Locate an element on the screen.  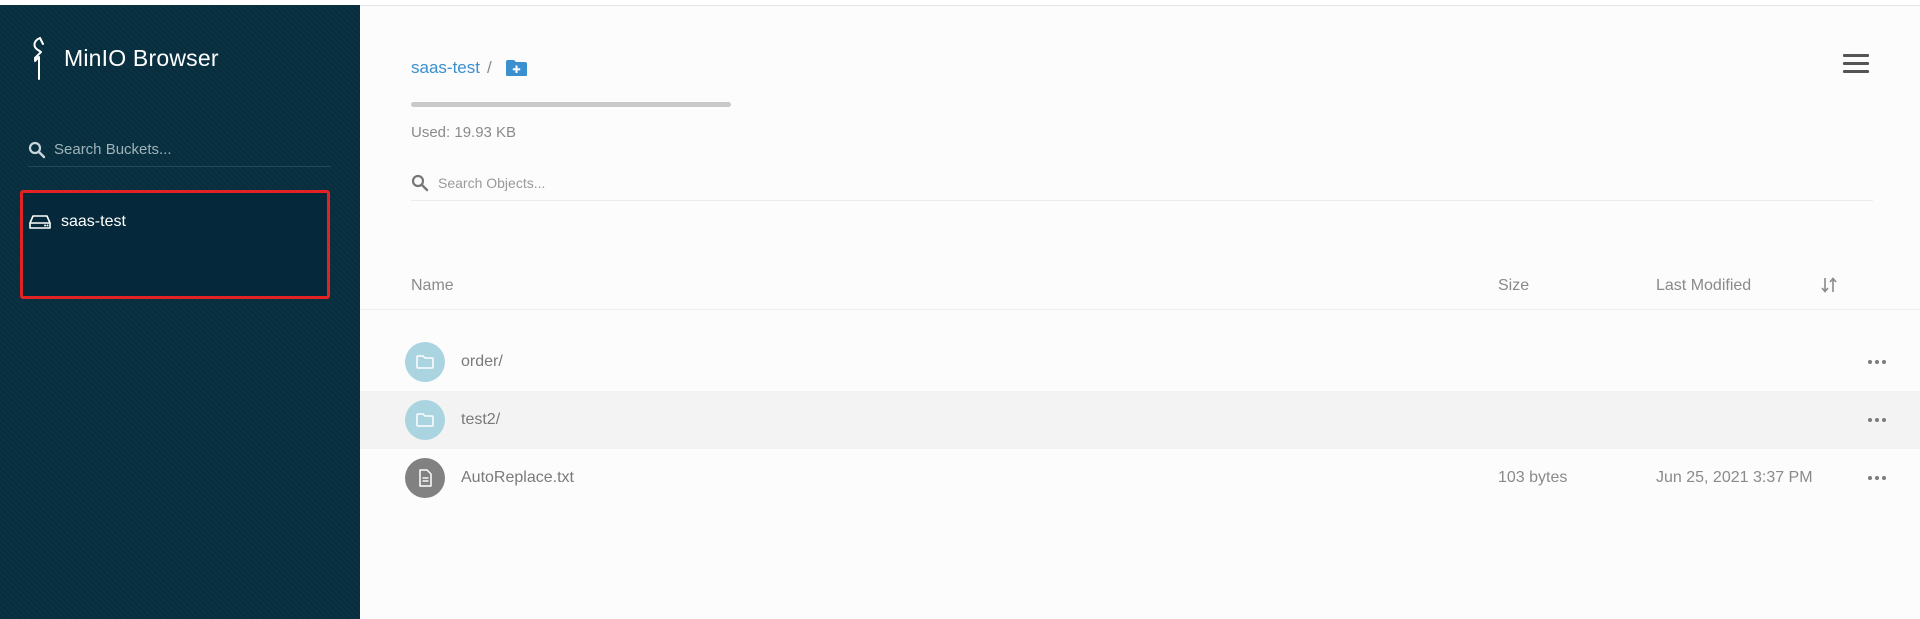
column-header-last-modified: Last Modified is located at coordinates (1703, 286).